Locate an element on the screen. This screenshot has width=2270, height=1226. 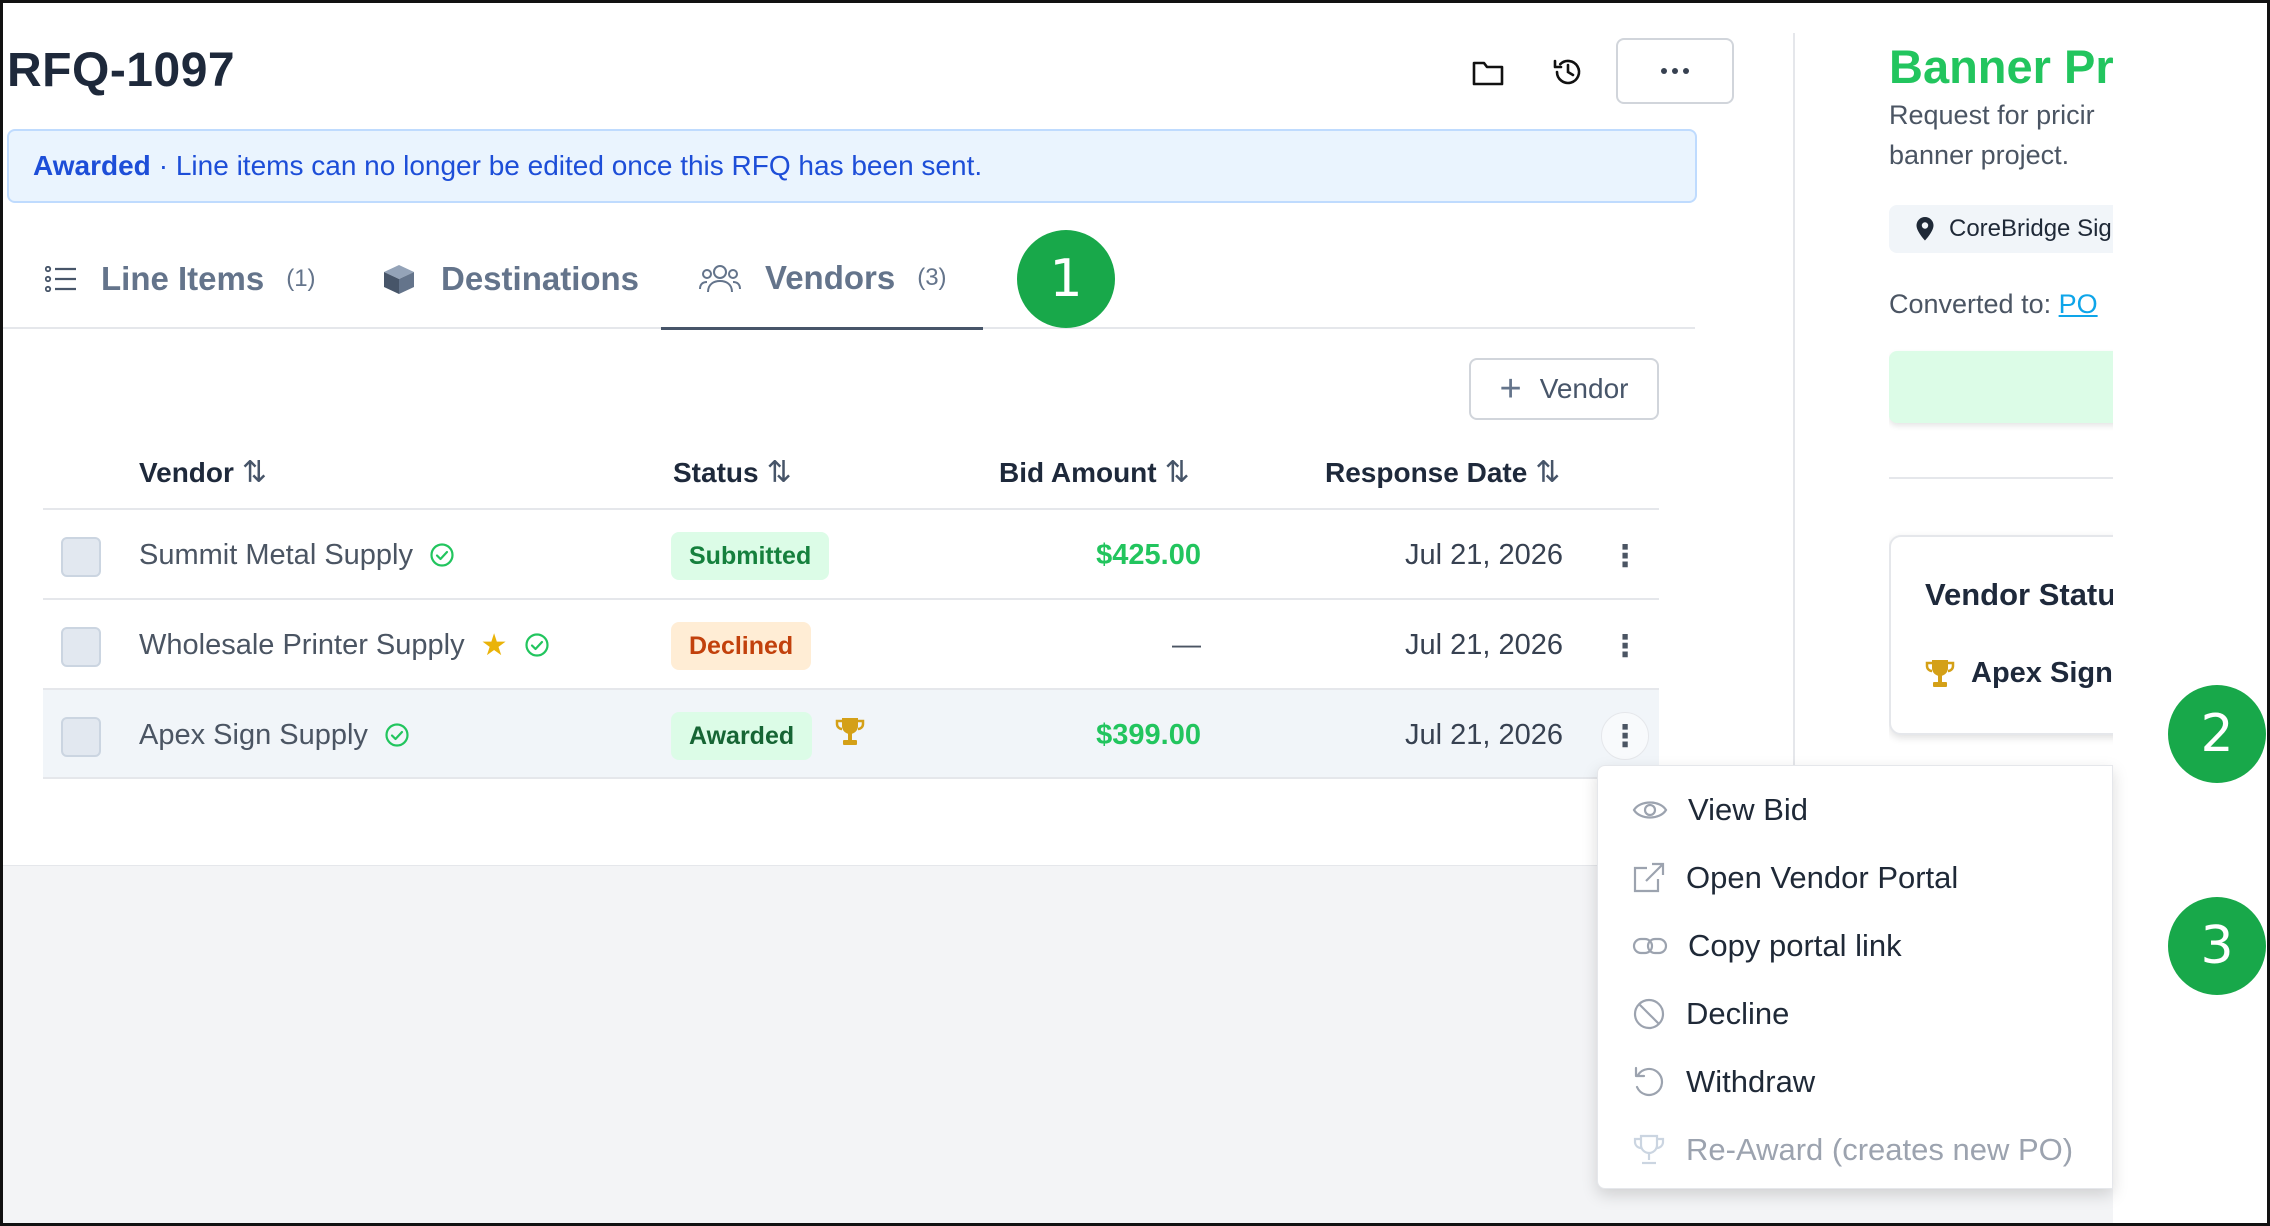
converted-to: Converted to: PO is located at coordinates (1993, 304).